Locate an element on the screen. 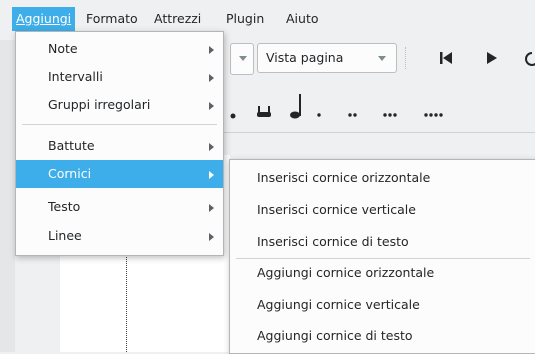 Image resolution: width=535 pixels, height=354 pixels. view-mode-label: Vista pagina is located at coordinates (305, 57).